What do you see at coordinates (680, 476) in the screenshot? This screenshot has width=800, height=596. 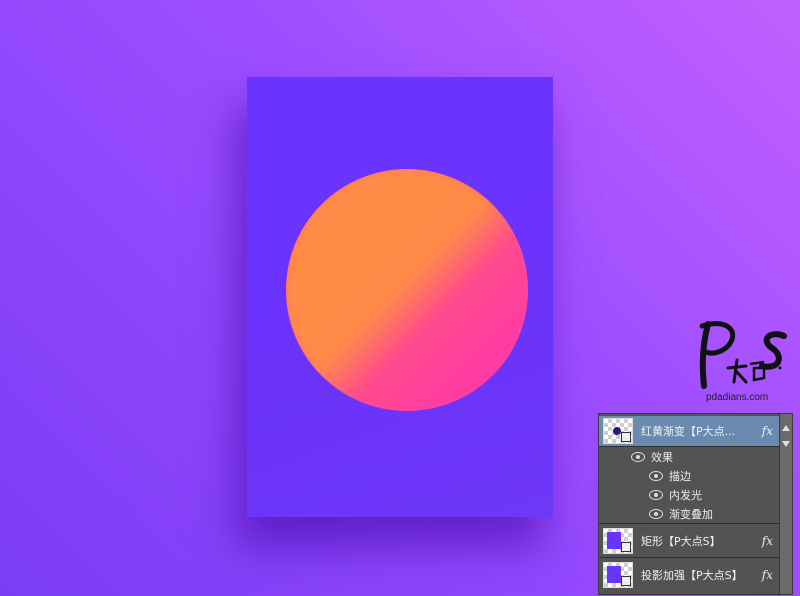 I see `effect-label: 描边` at bounding box center [680, 476].